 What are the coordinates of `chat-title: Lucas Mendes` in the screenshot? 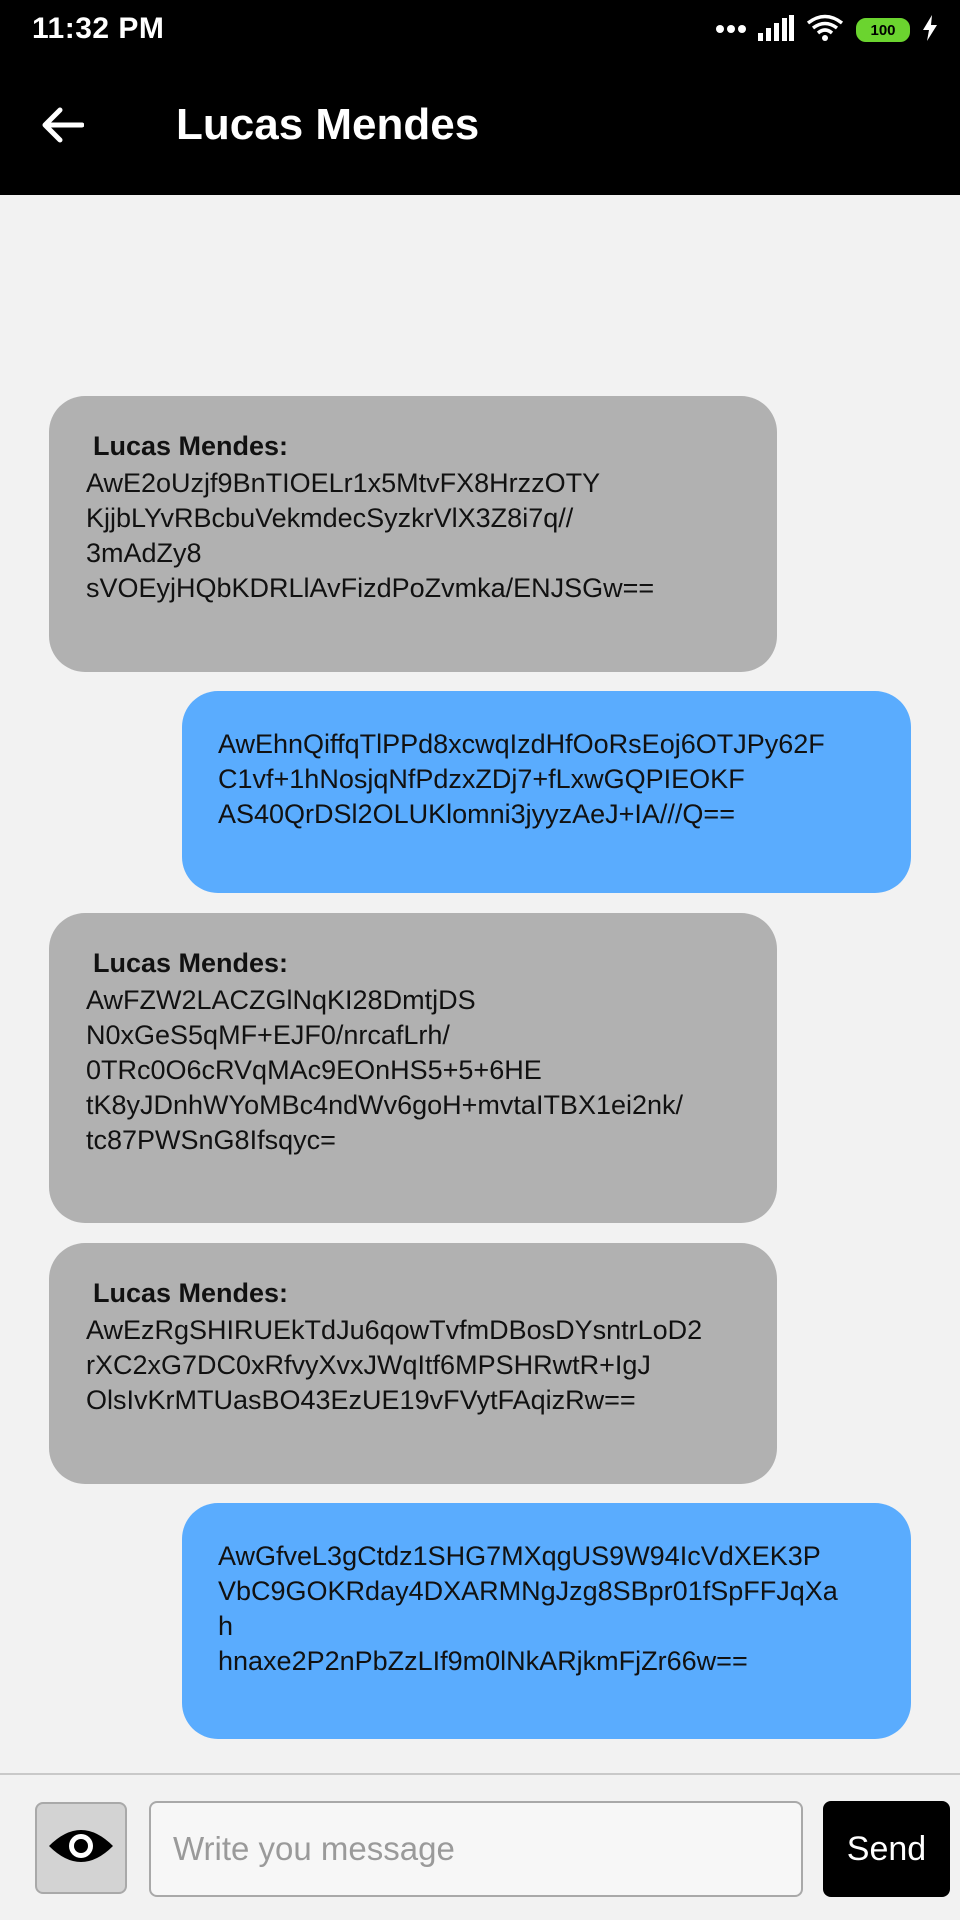 It's located at (328, 124).